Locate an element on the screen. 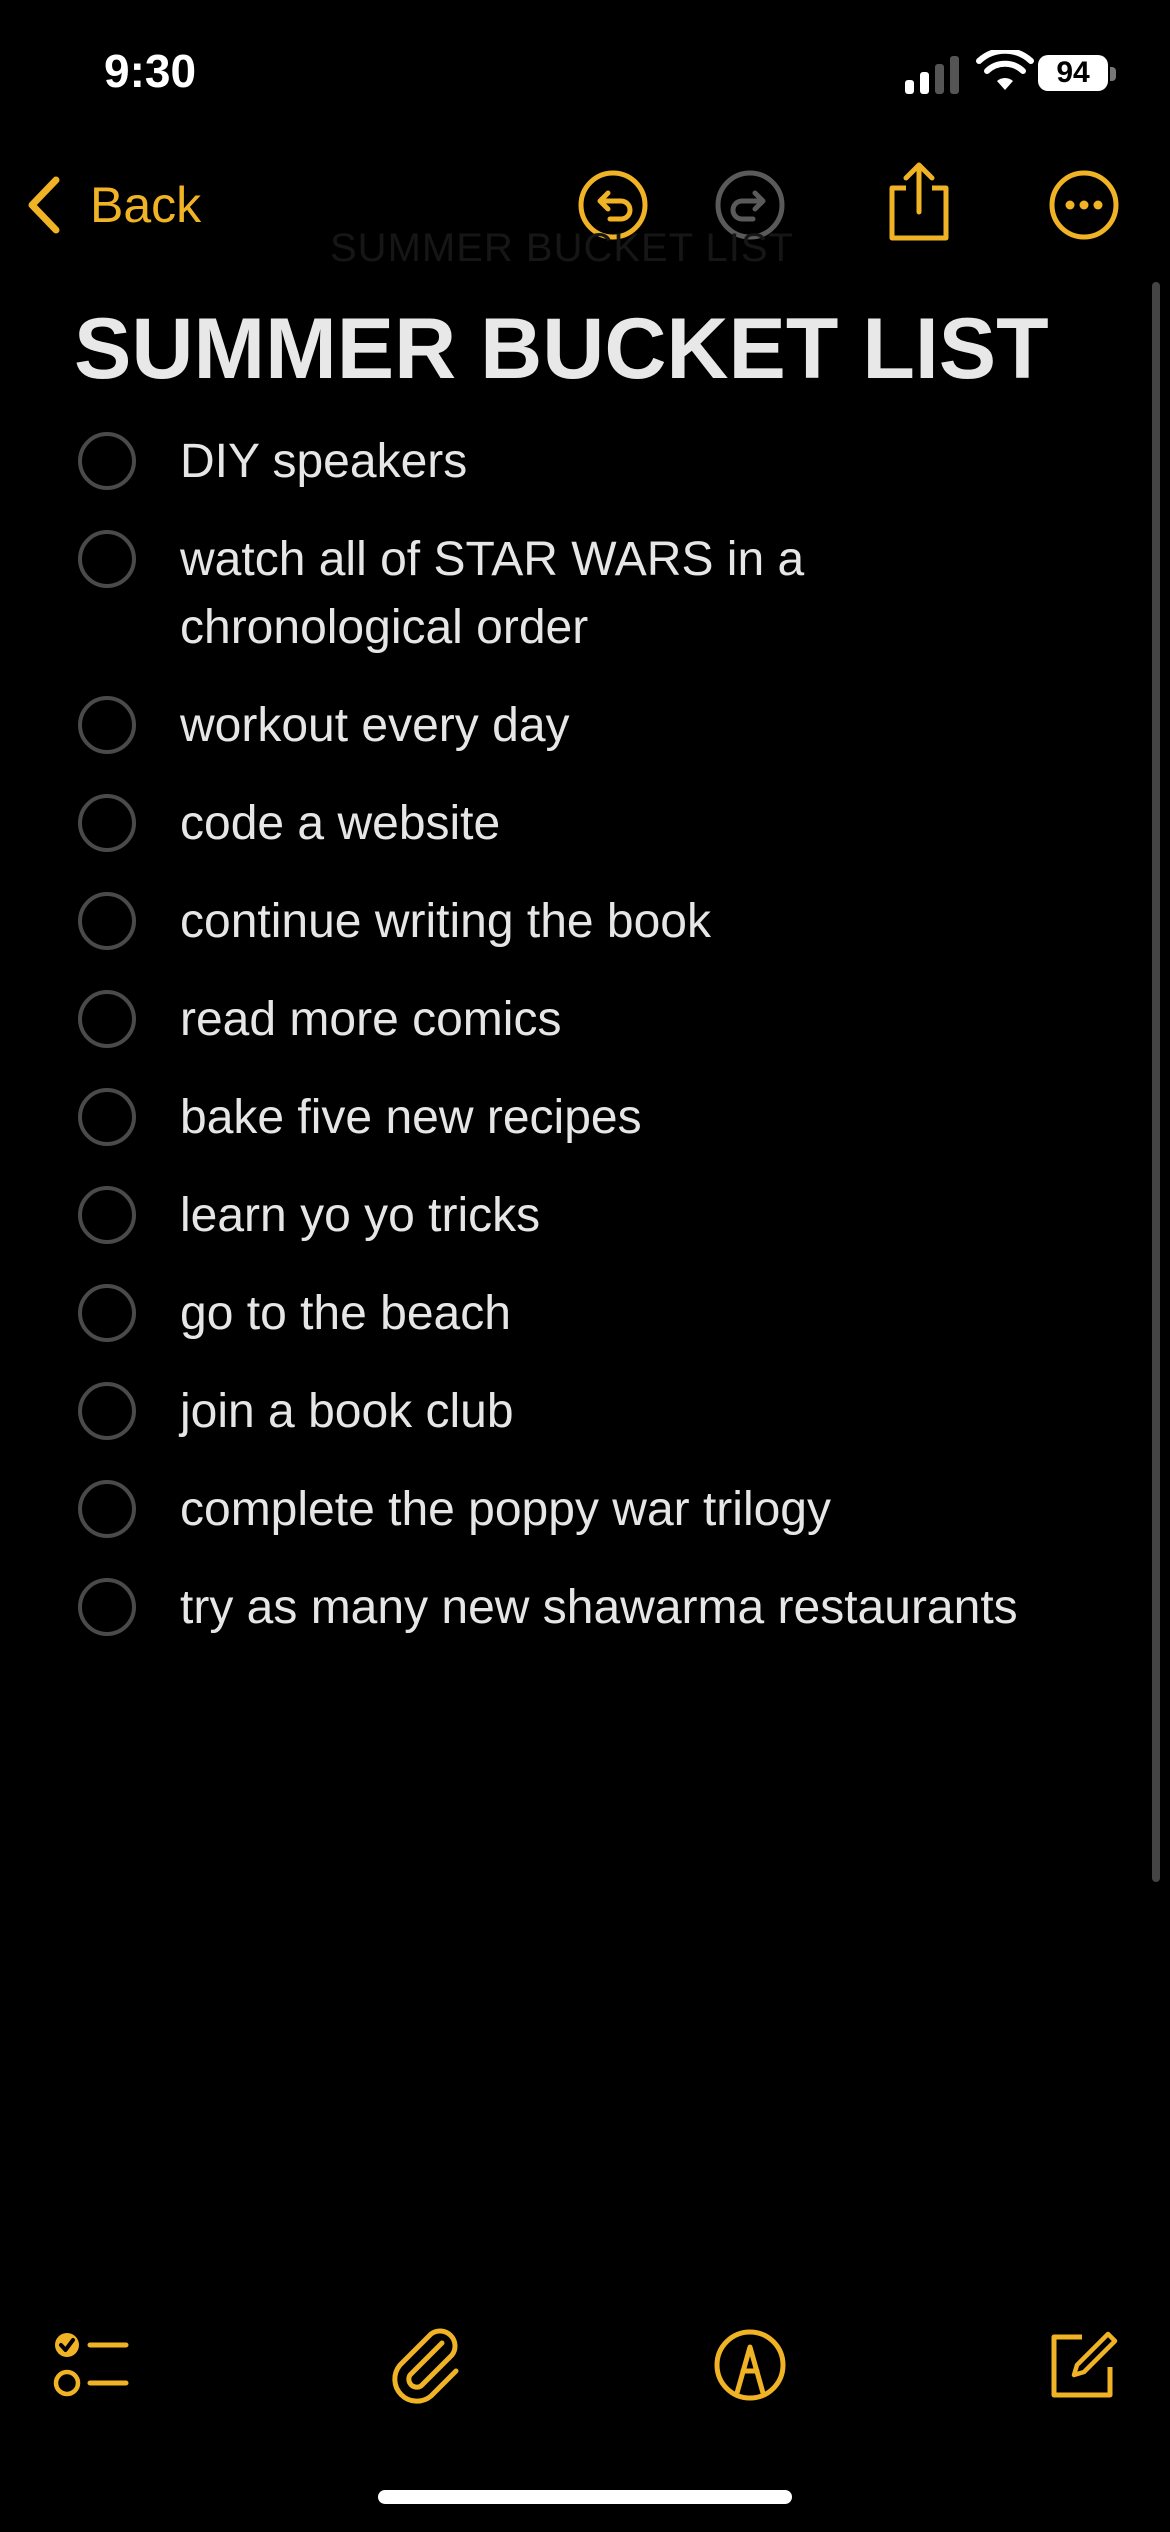 Image resolution: width=1170 pixels, height=2532 pixels. checklist-item-text: learn yo yo tricks is located at coordinates (360, 1216).